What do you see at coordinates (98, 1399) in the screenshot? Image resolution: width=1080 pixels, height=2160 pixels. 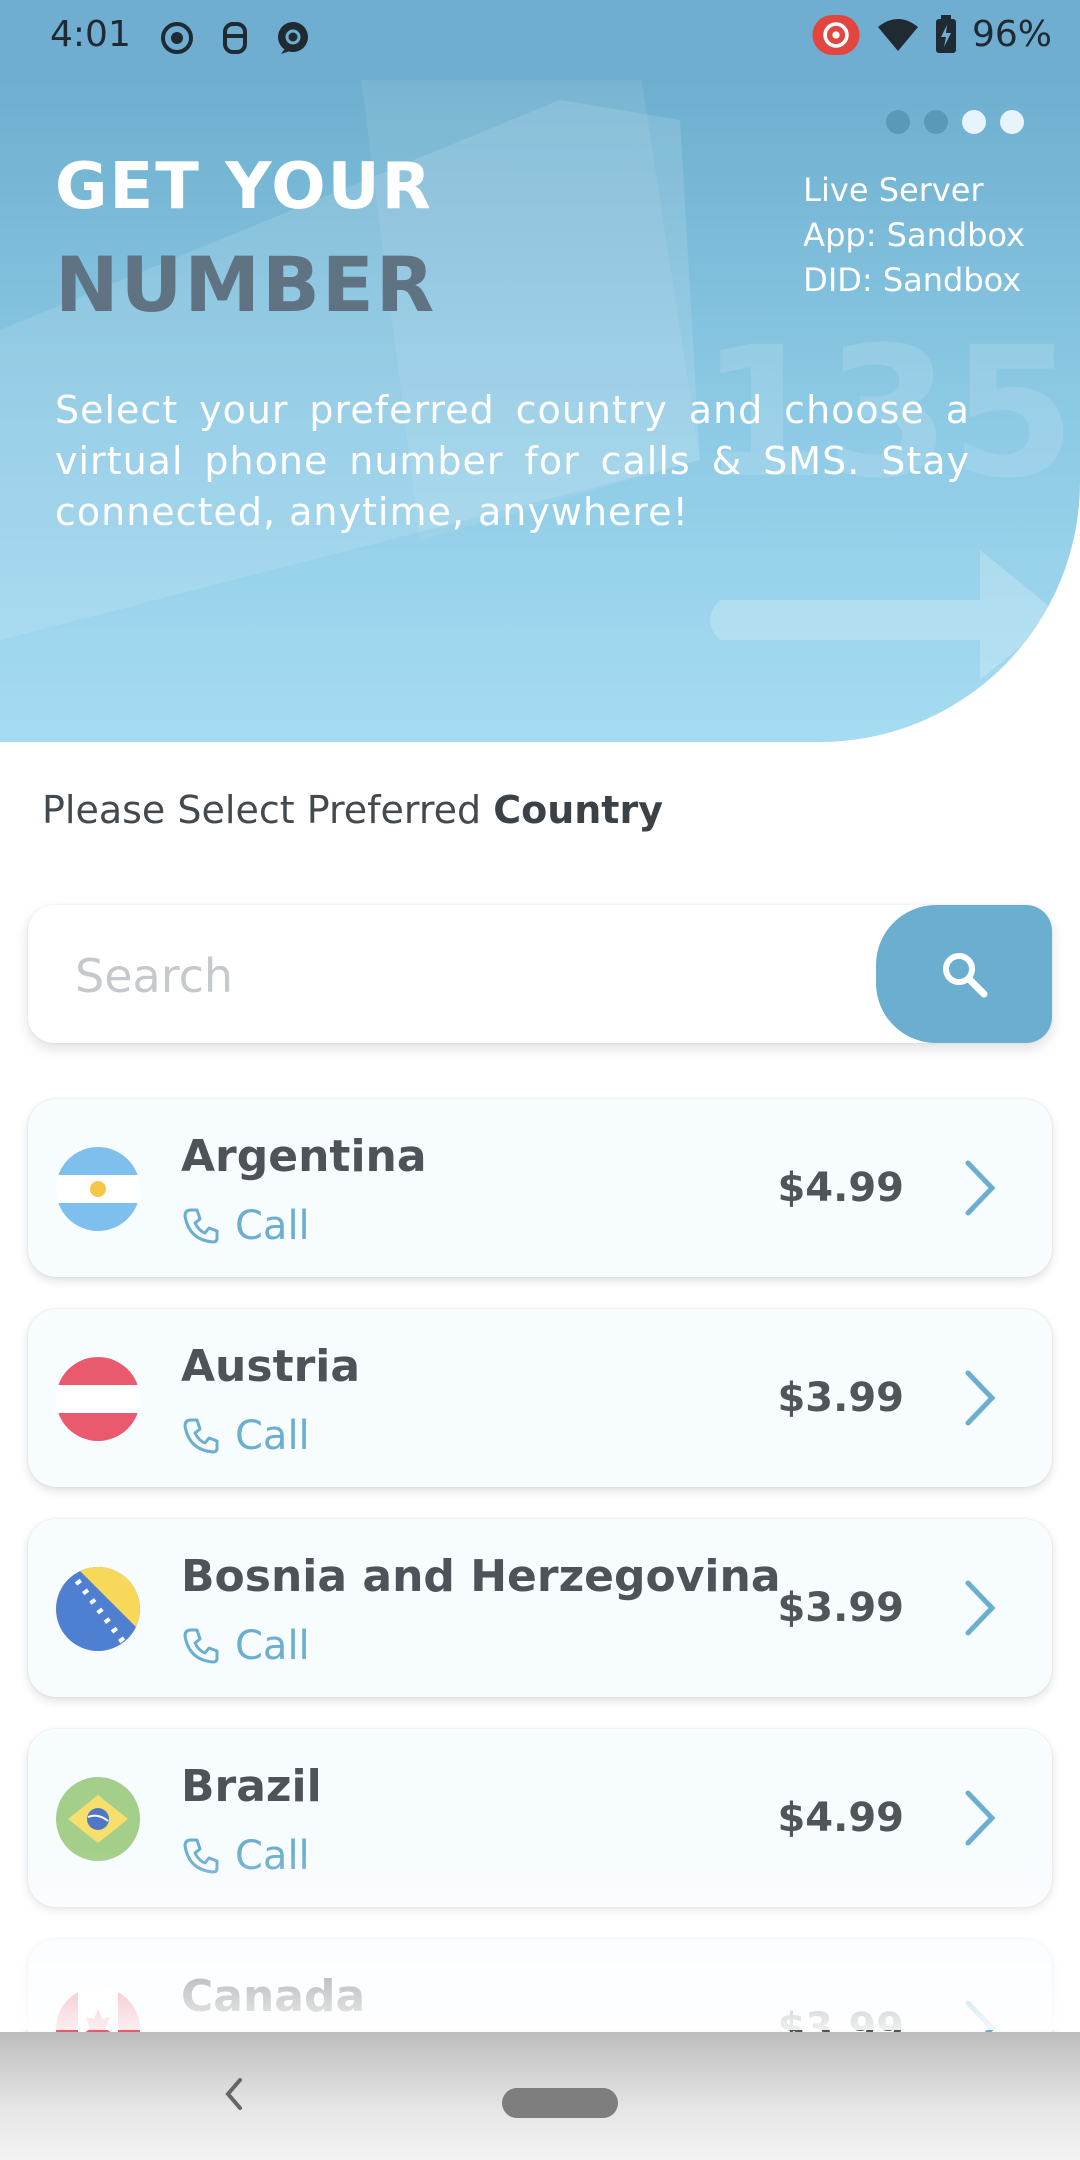 I see `austria-flag-icon` at bounding box center [98, 1399].